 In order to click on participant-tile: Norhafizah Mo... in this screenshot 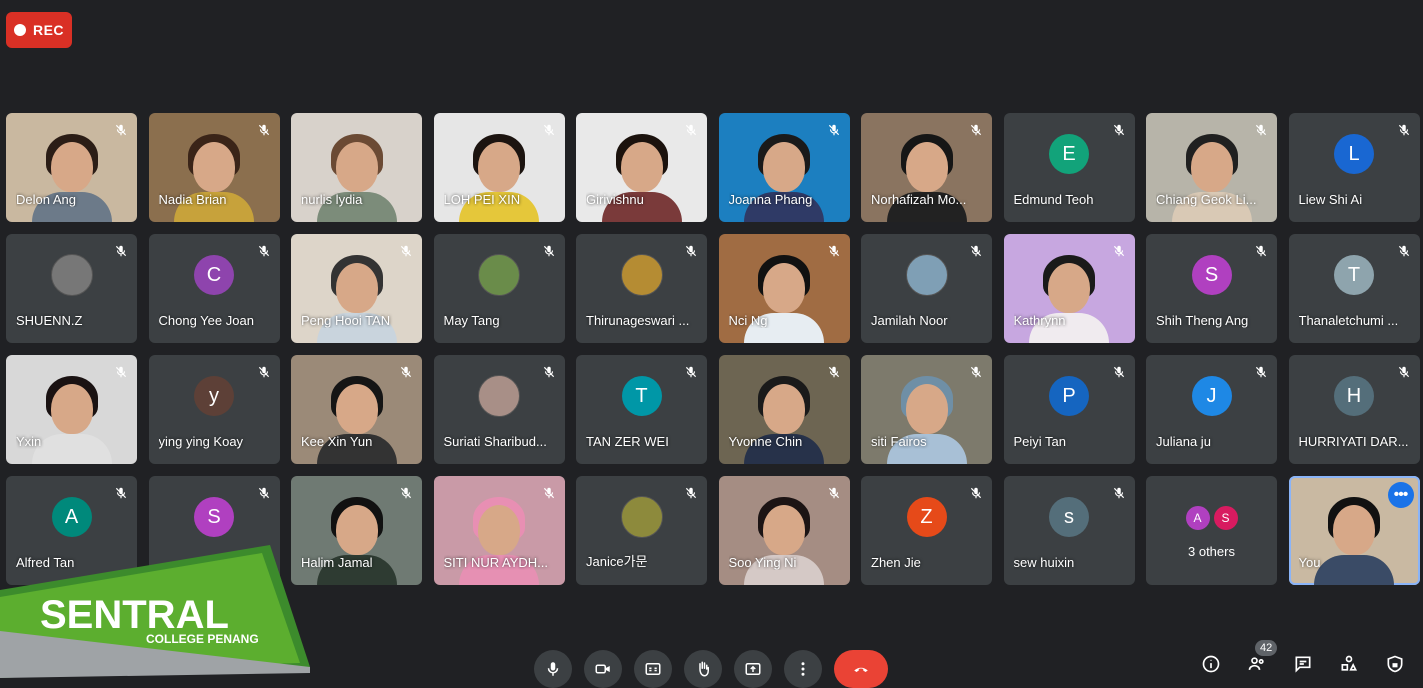, I will do `click(926, 167)`.